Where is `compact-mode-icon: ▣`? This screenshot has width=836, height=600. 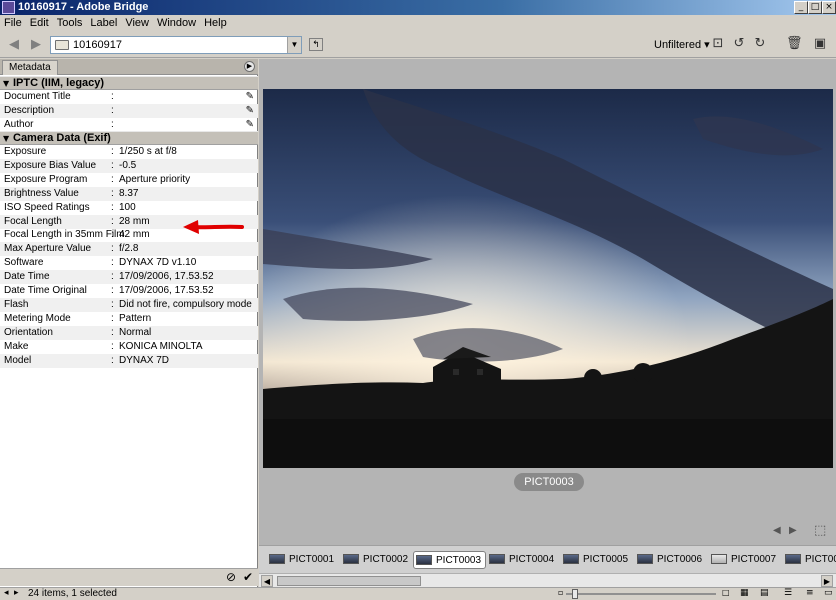 compact-mode-icon: ▣ is located at coordinates (820, 44).